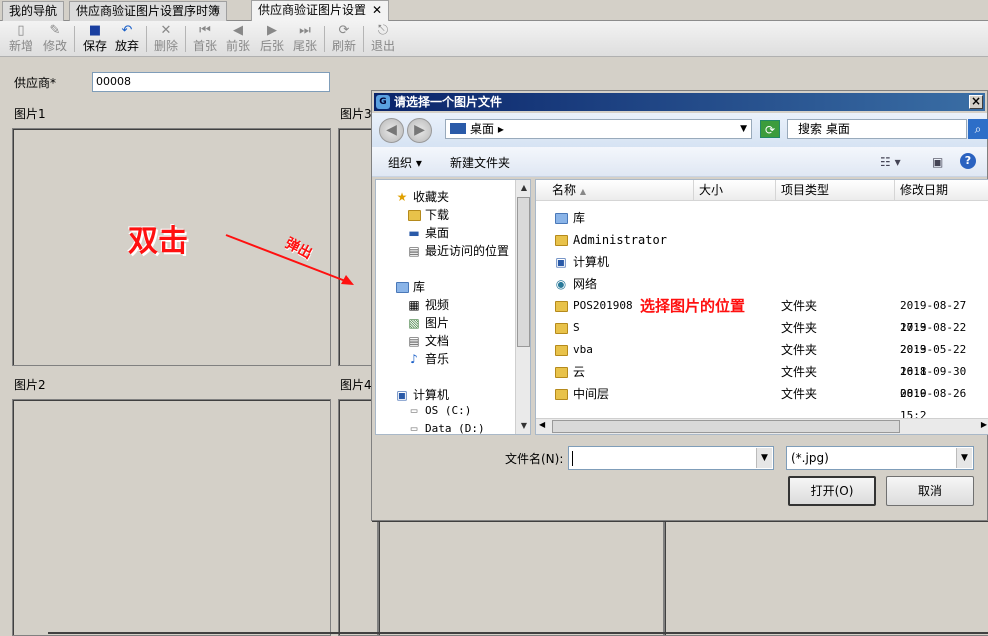  Describe the element at coordinates (762, 402) in the screenshot. I see `list-item: 中间层 文件夹 2019-08-26 15:2` at that location.